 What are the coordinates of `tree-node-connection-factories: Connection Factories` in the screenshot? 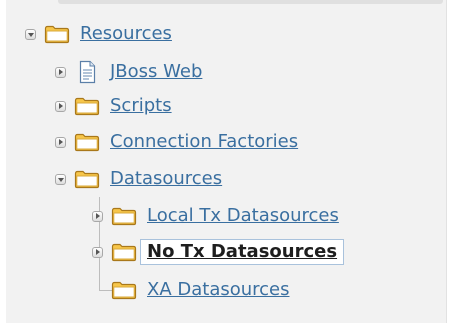 It's located at (176, 142).